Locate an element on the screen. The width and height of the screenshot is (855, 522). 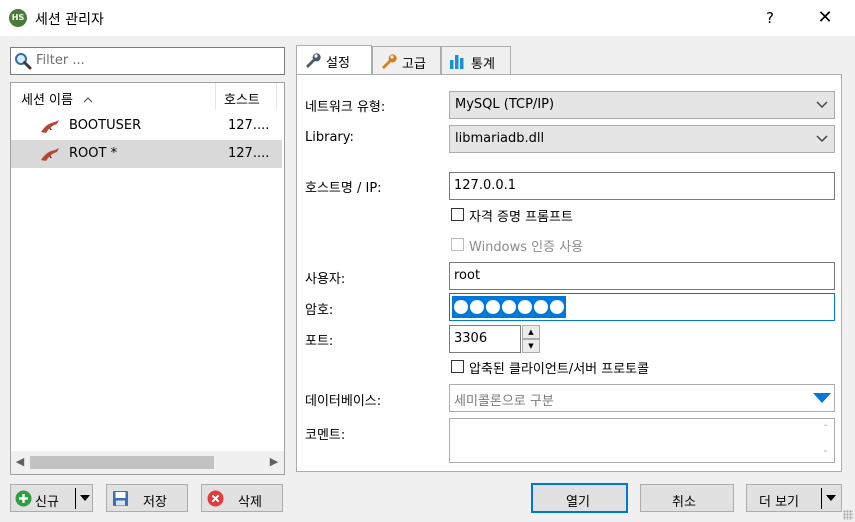
compressed-protocol-checkbox is located at coordinates (457, 366).